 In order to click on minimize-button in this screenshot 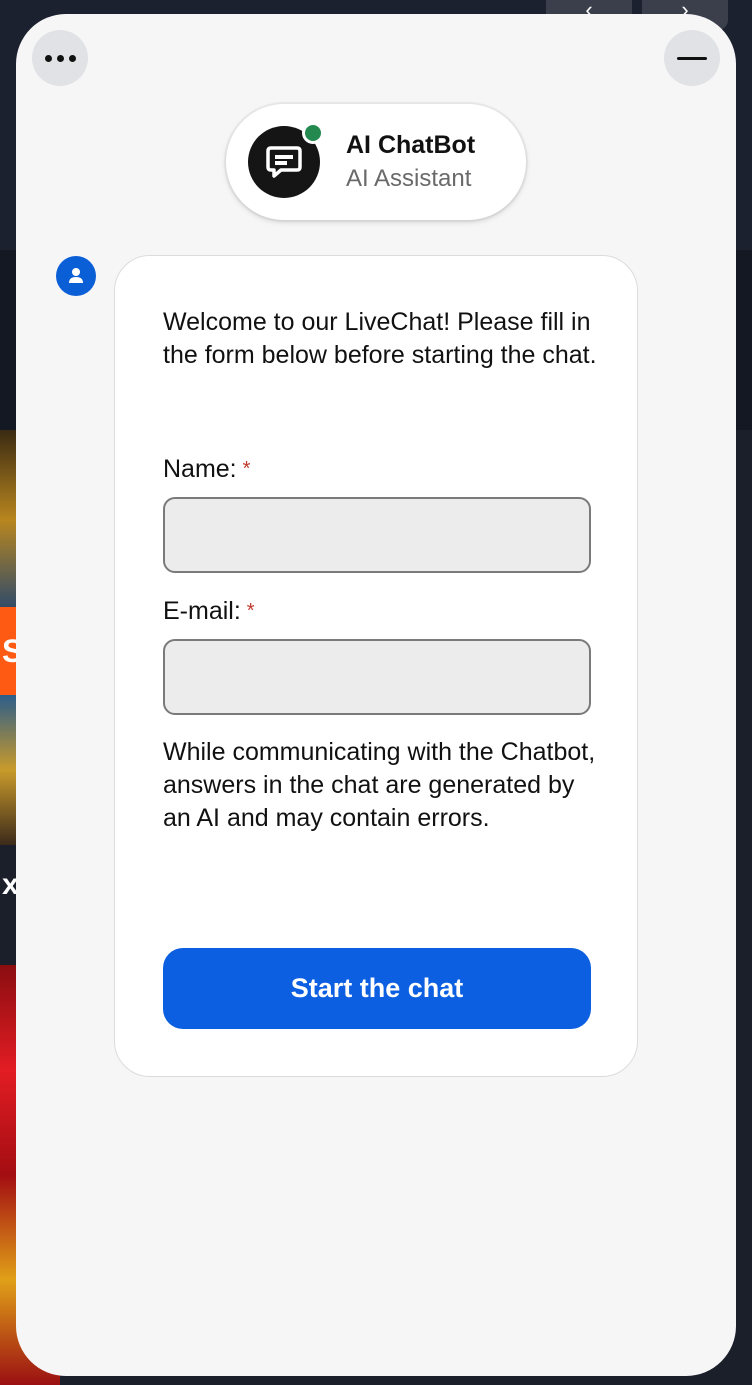, I will do `click(692, 58)`.